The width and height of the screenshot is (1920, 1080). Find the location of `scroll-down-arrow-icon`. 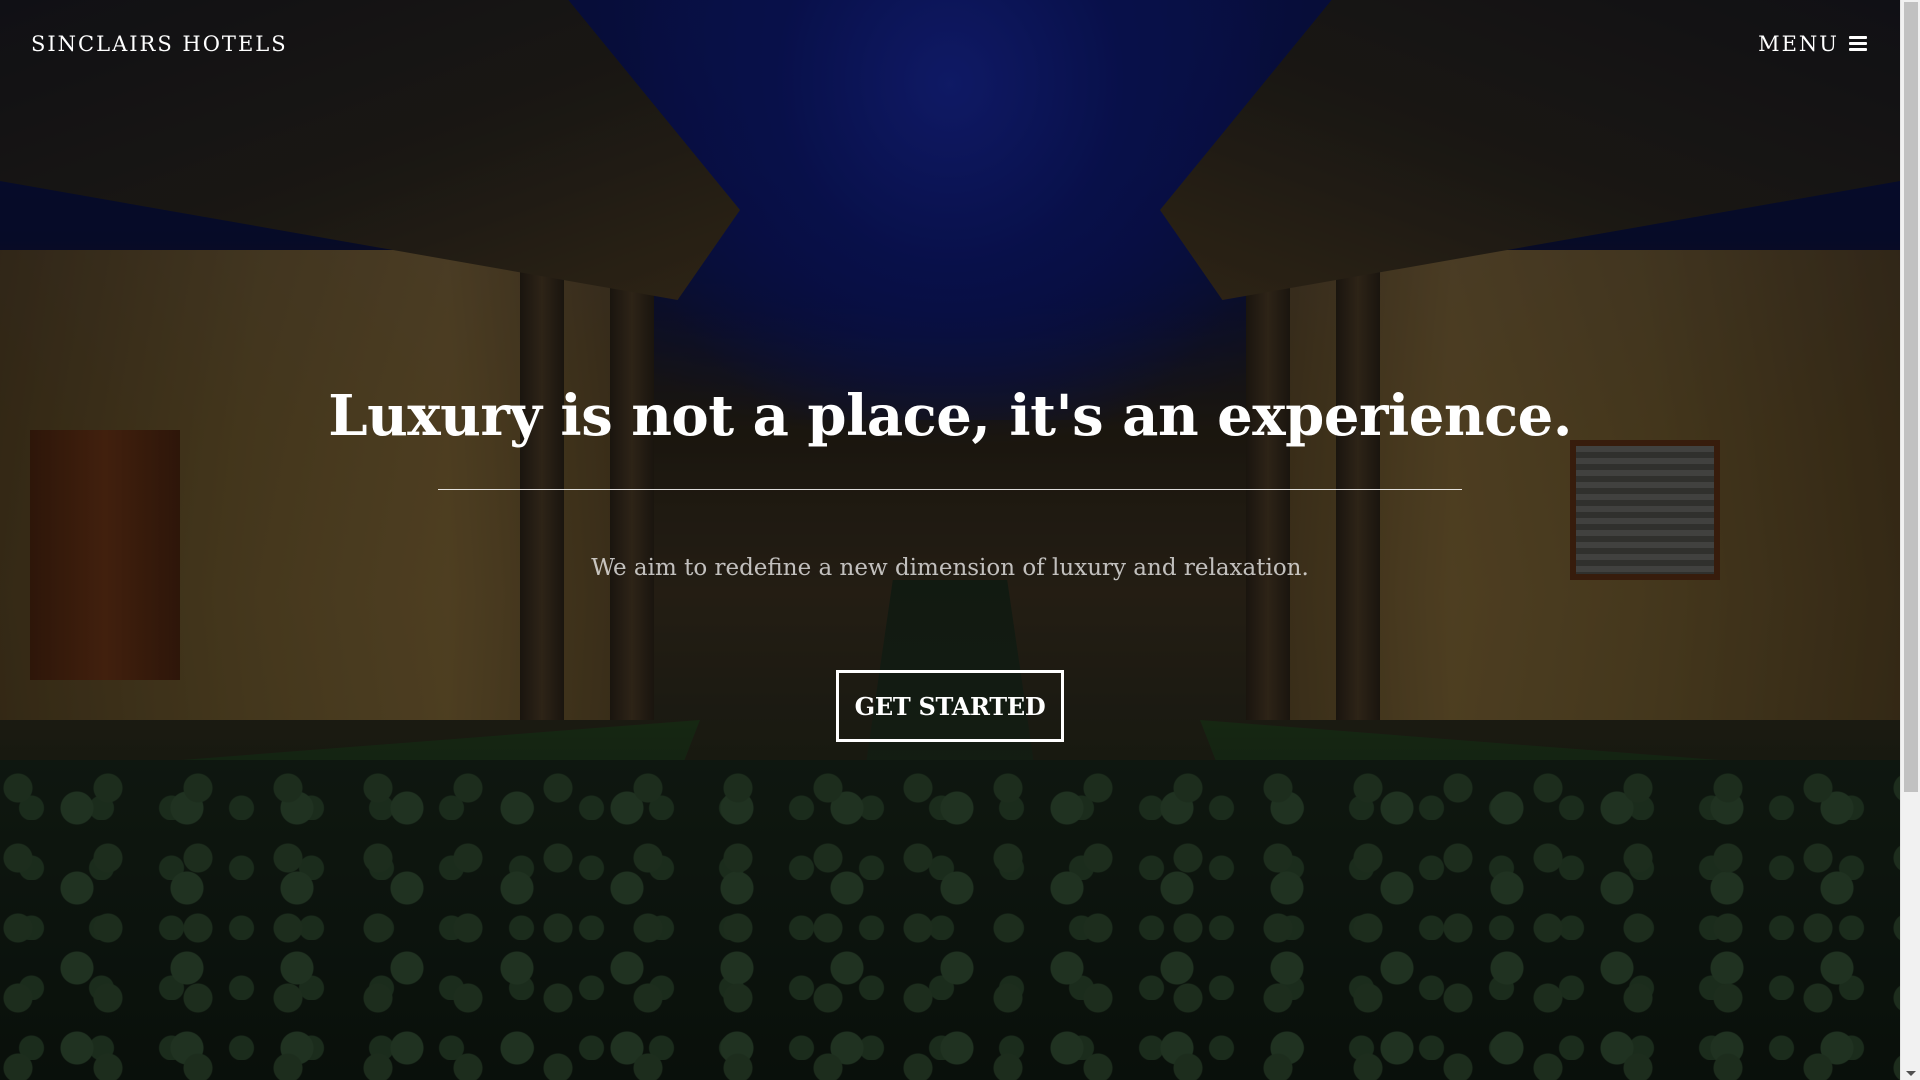

scroll-down-arrow-icon is located at coordinates (1911, 1073).